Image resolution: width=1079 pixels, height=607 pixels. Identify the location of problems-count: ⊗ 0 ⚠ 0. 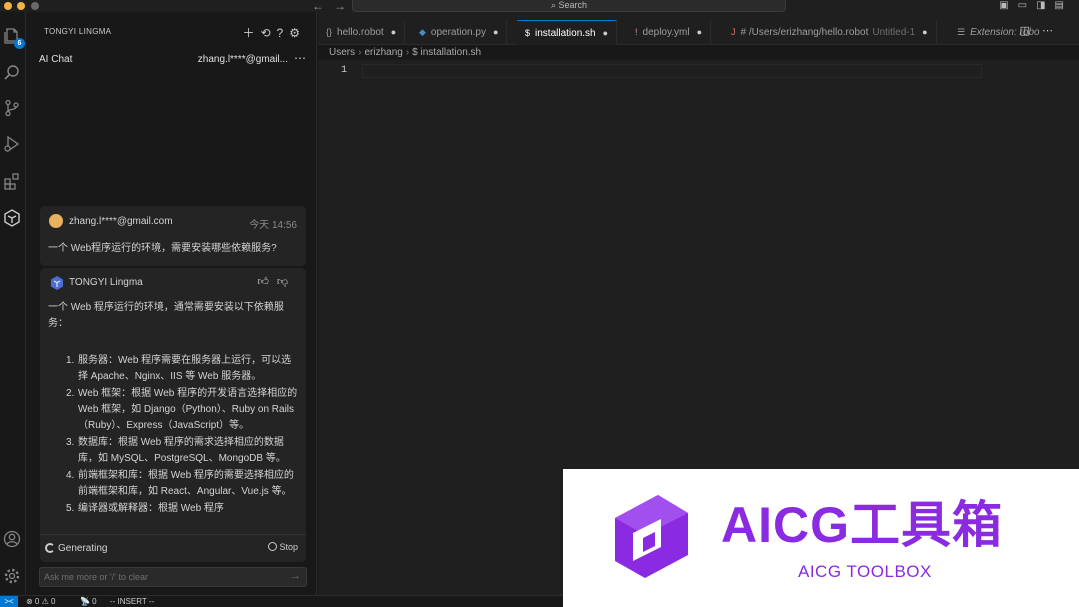
(40, 601).